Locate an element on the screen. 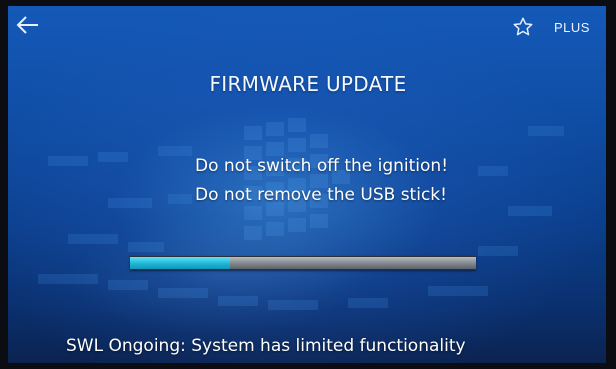 This screenshot has width=616, height=369. back-arrow-icon is located at coordinates (27, 25).